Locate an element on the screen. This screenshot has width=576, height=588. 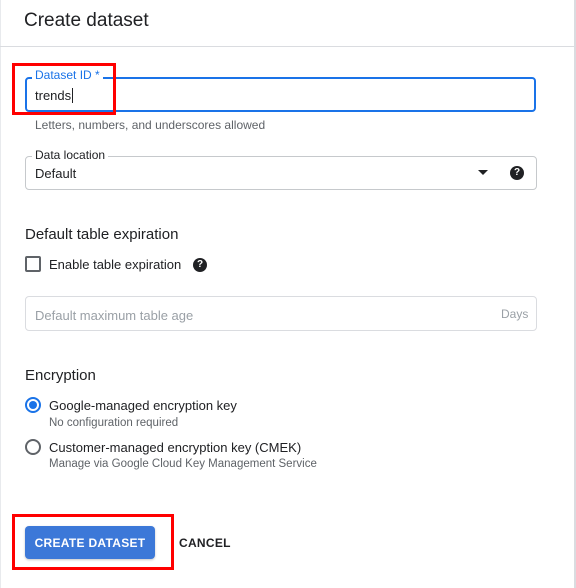
dataset-id-field is located at coordinates (280, 94).